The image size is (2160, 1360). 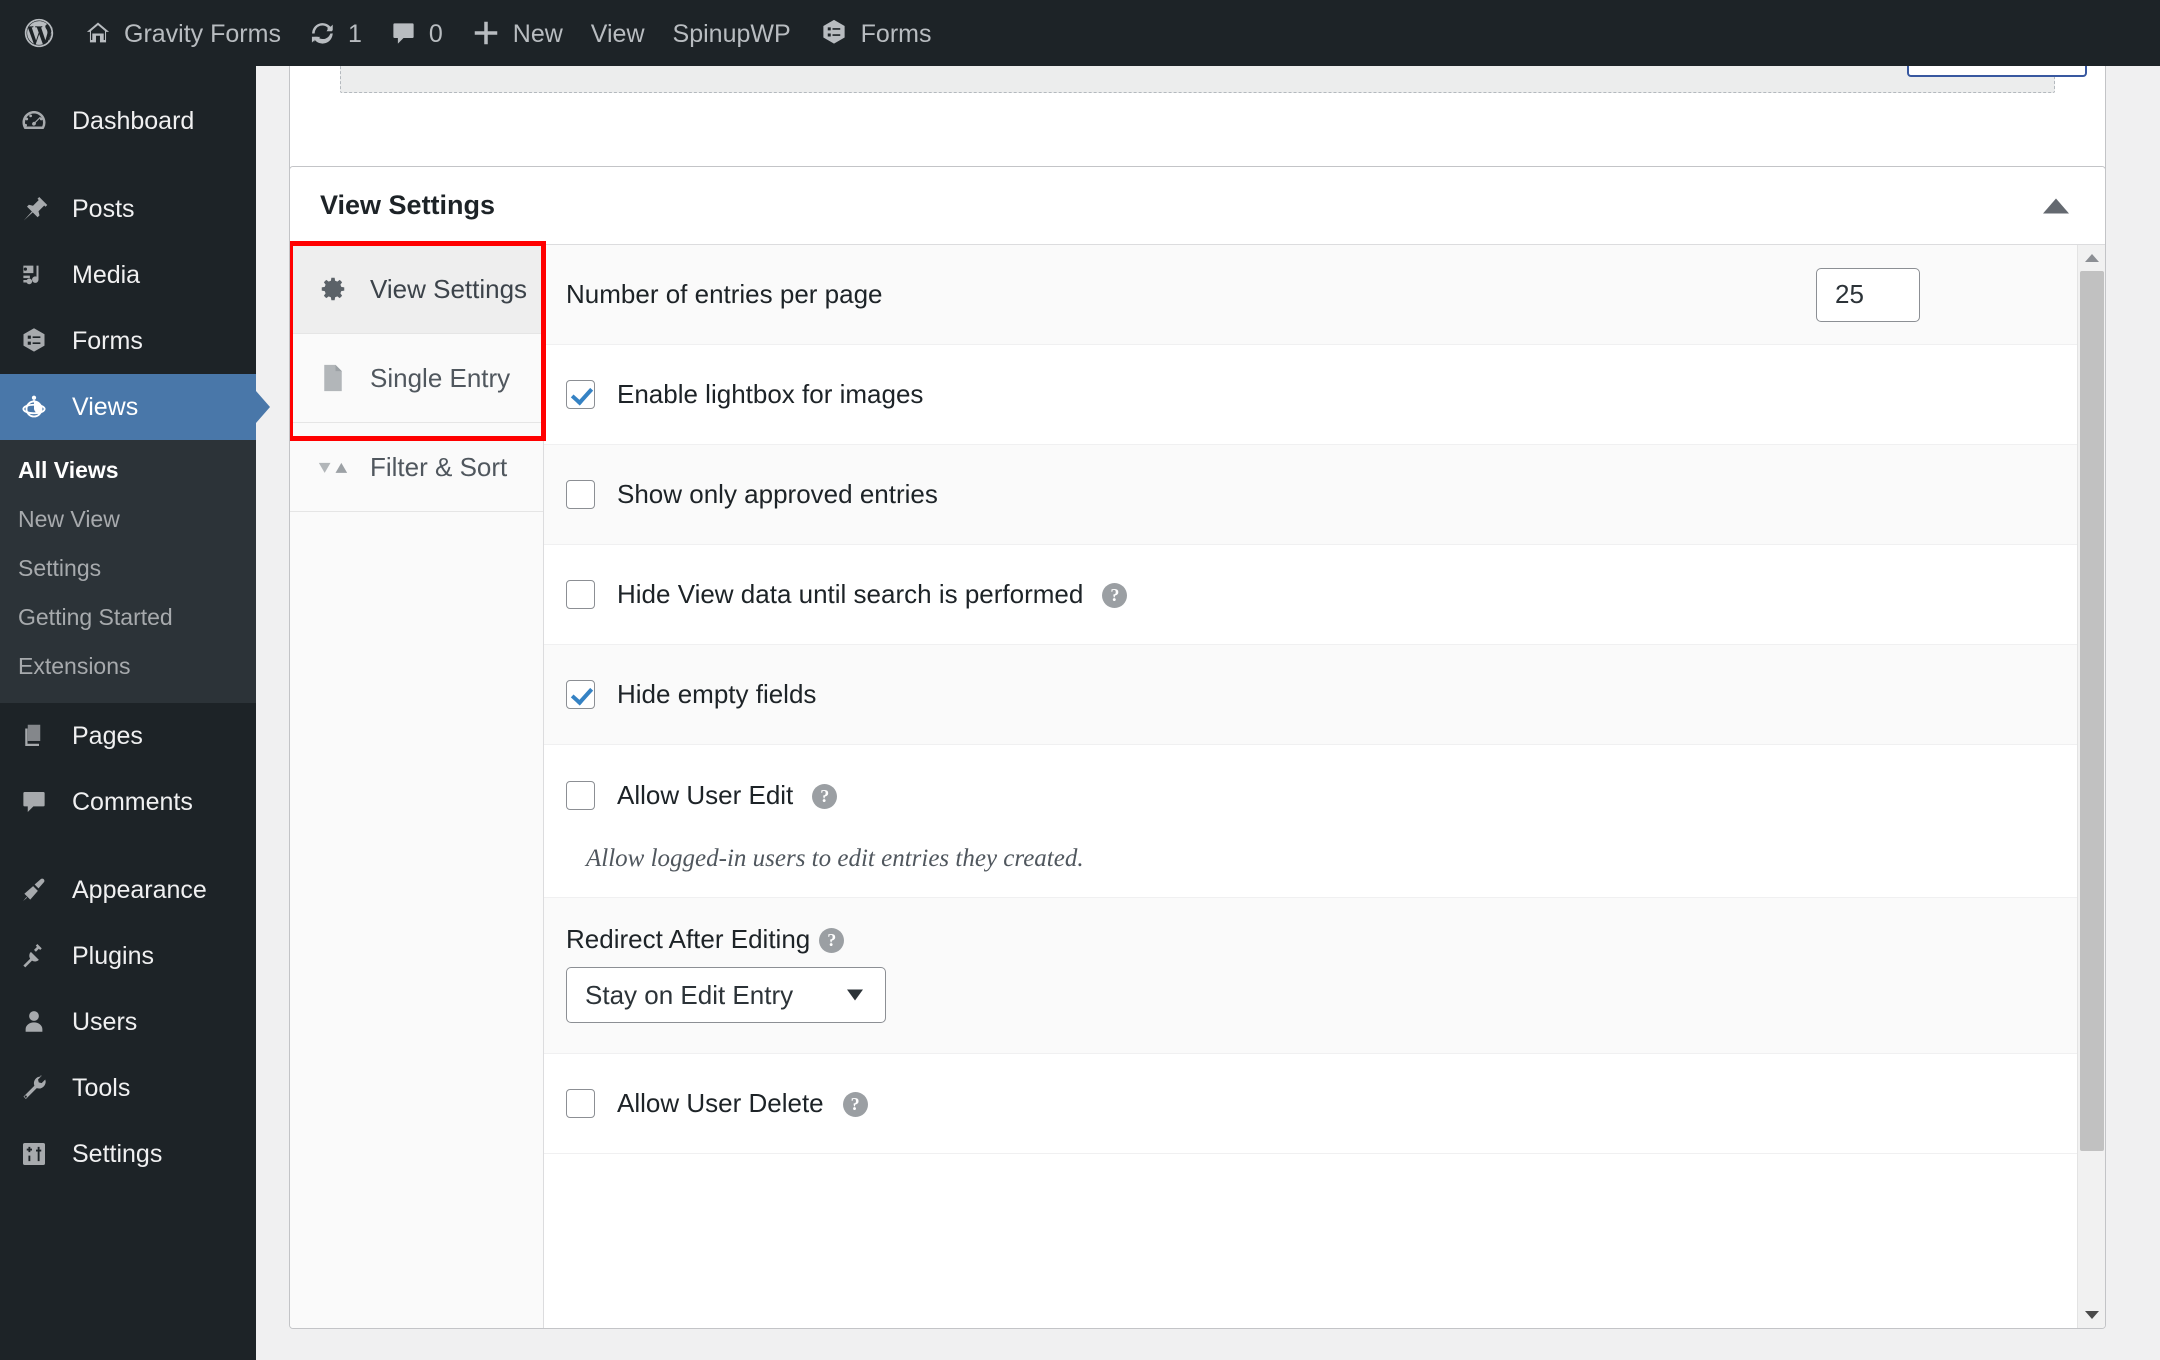 What do you see at coordinates (2092, 711) in the screenshot?
I see `scrollbar-thumb` at bounding box center [2092, 711].